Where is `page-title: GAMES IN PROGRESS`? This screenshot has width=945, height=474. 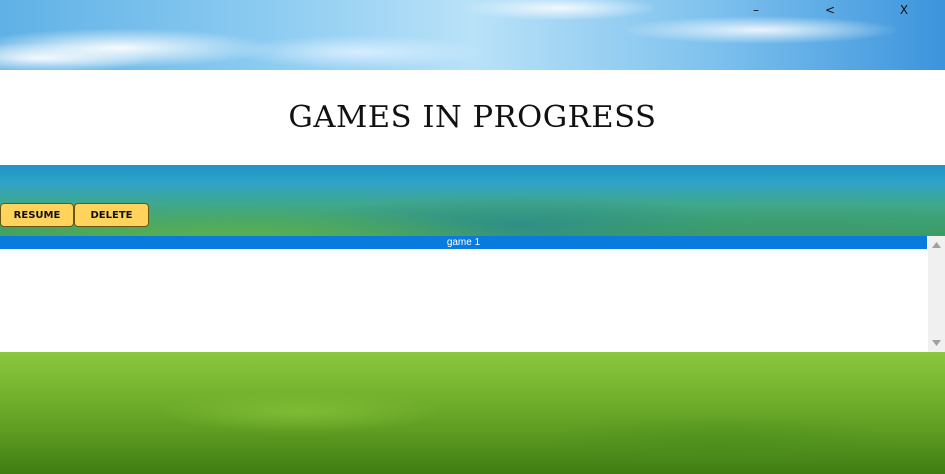 page-title: GAMES IN PROGRESS is located at coordinates (472, 117).